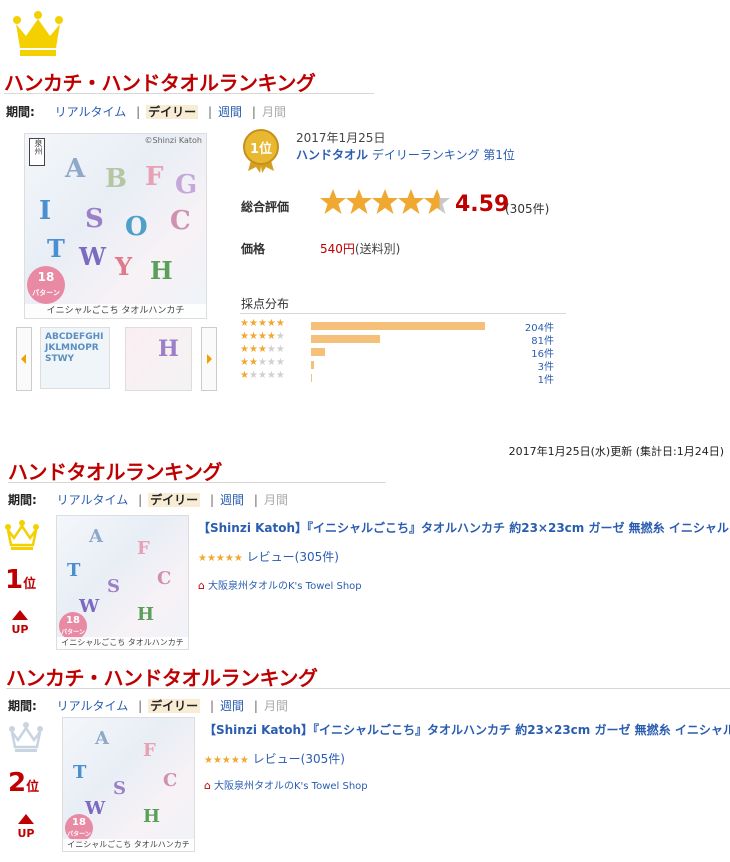 The width and height of the screenshot is (730, 862). What do you see at coordinates (173, 140) in the screenshot?
I see `watermark: ©Shinzi Katoh` at bounding box center [173, 140].